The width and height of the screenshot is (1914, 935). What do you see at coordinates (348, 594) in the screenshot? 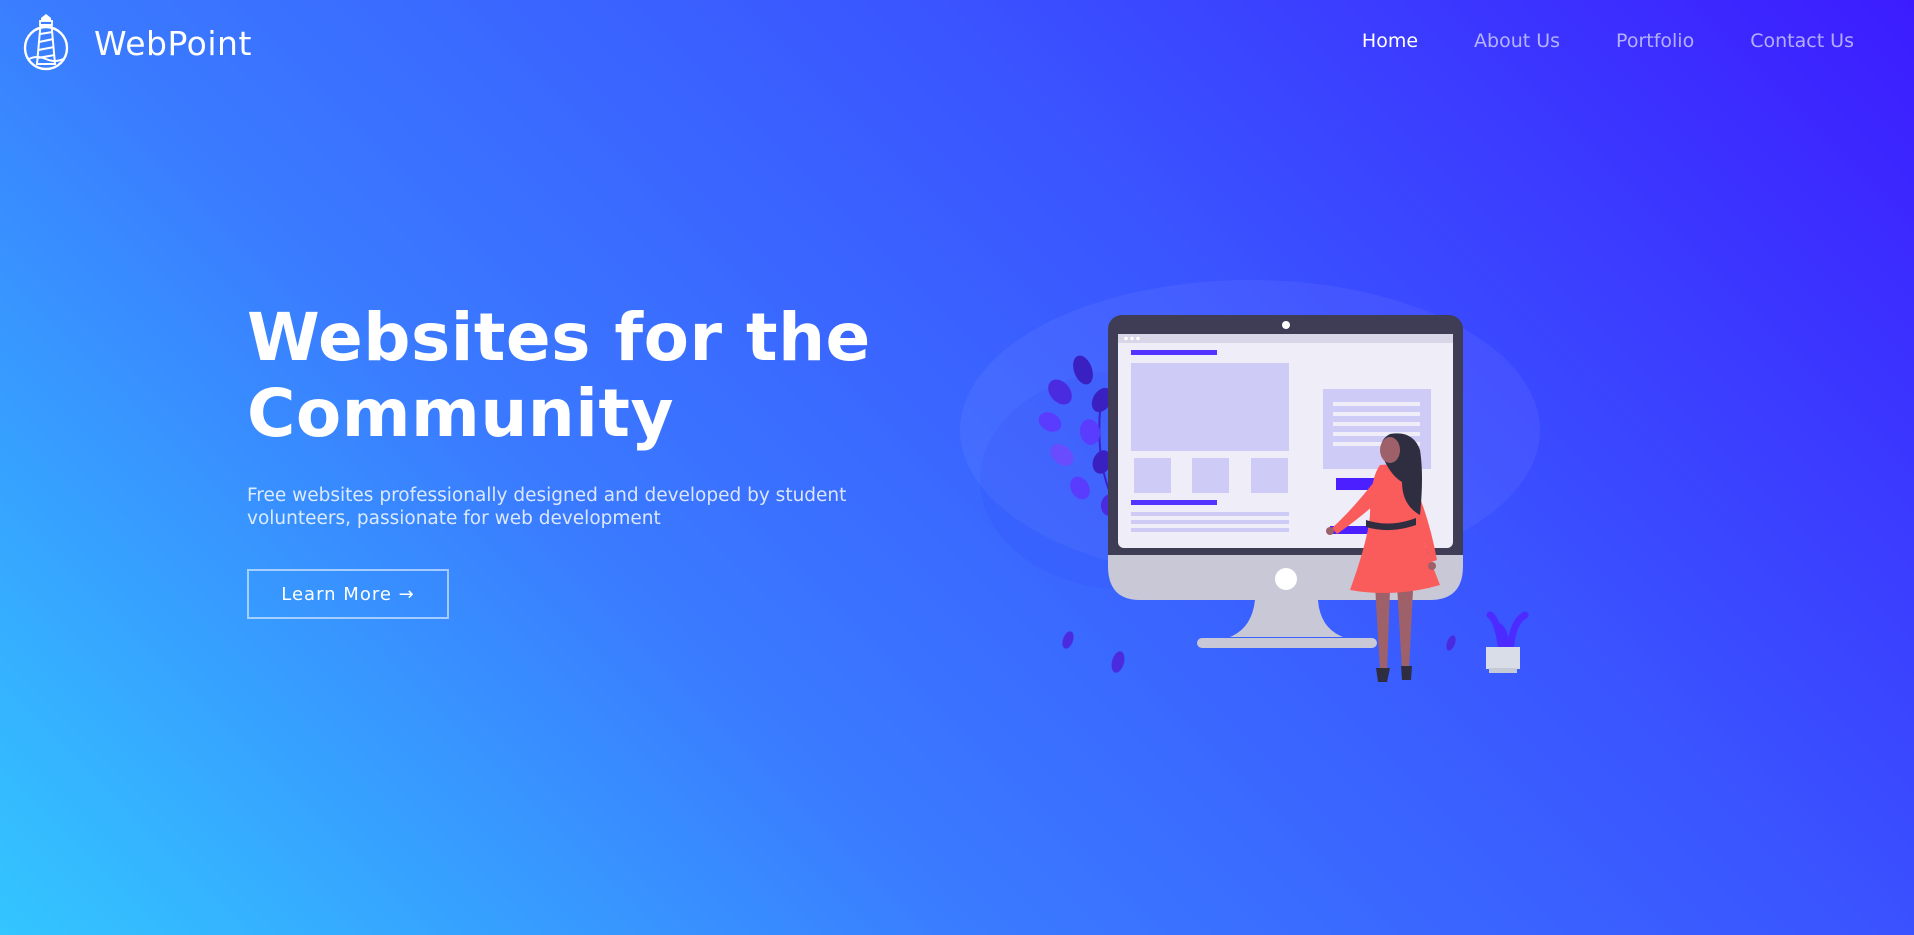
I see `learn-more-button: Learn More →` at bounding box center [348, 594].